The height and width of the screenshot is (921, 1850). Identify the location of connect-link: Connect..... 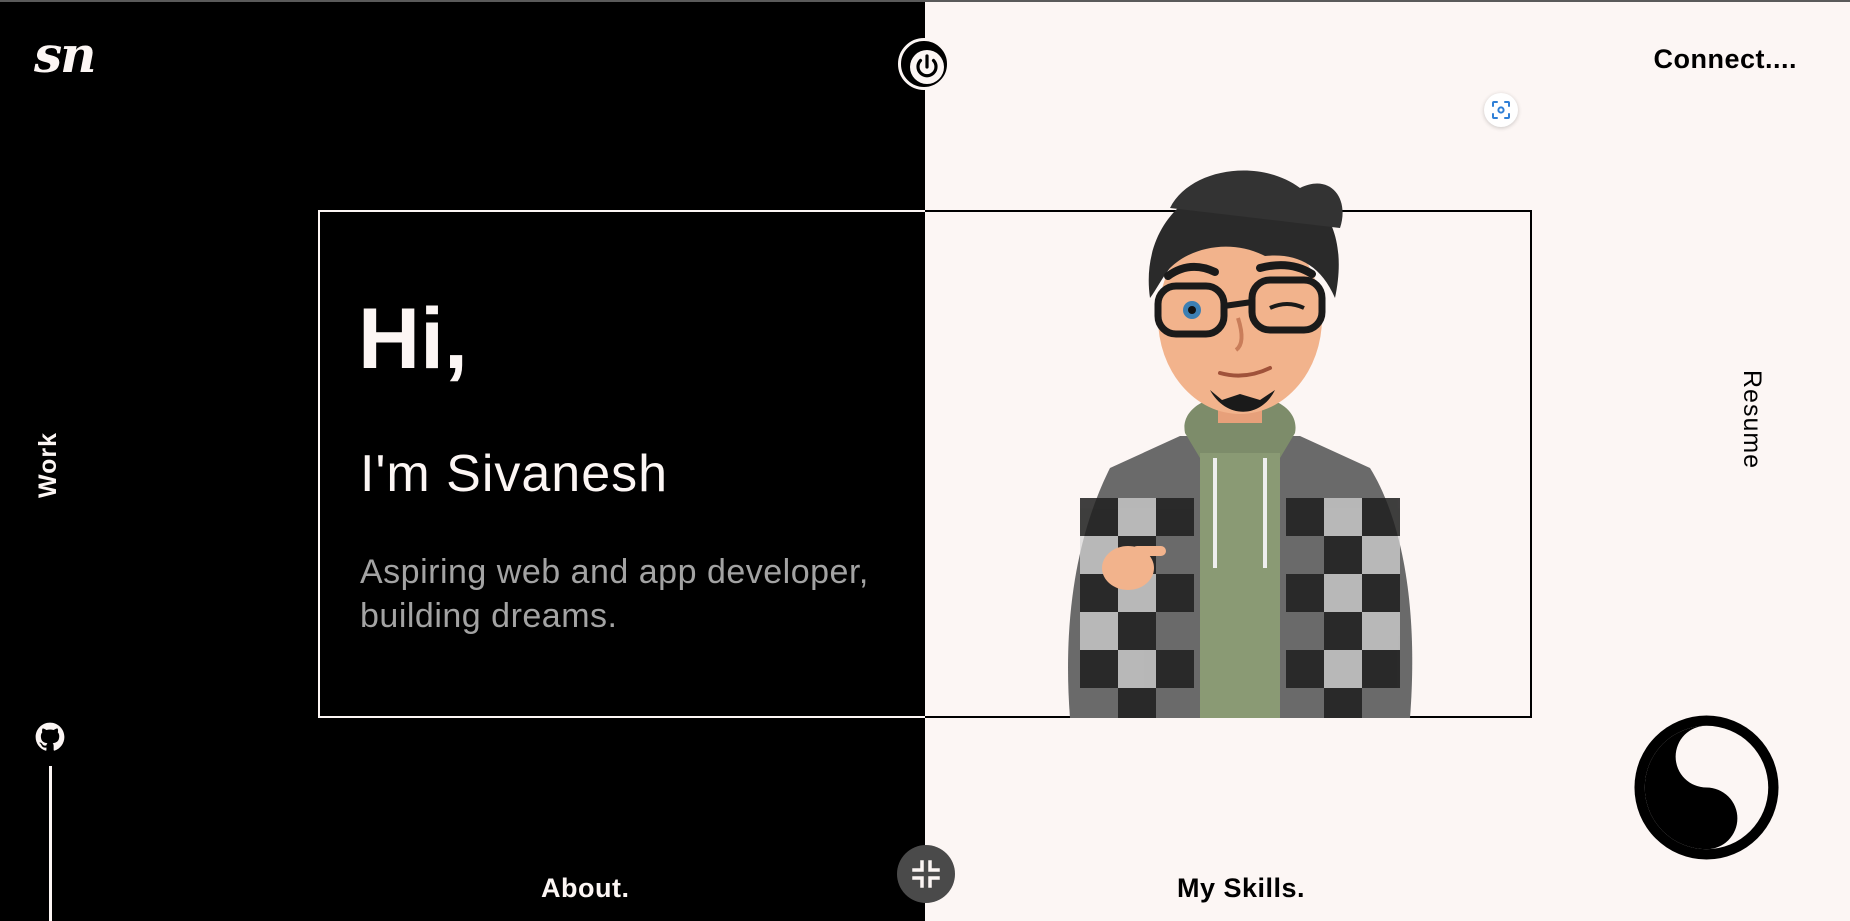
(1725, 59).